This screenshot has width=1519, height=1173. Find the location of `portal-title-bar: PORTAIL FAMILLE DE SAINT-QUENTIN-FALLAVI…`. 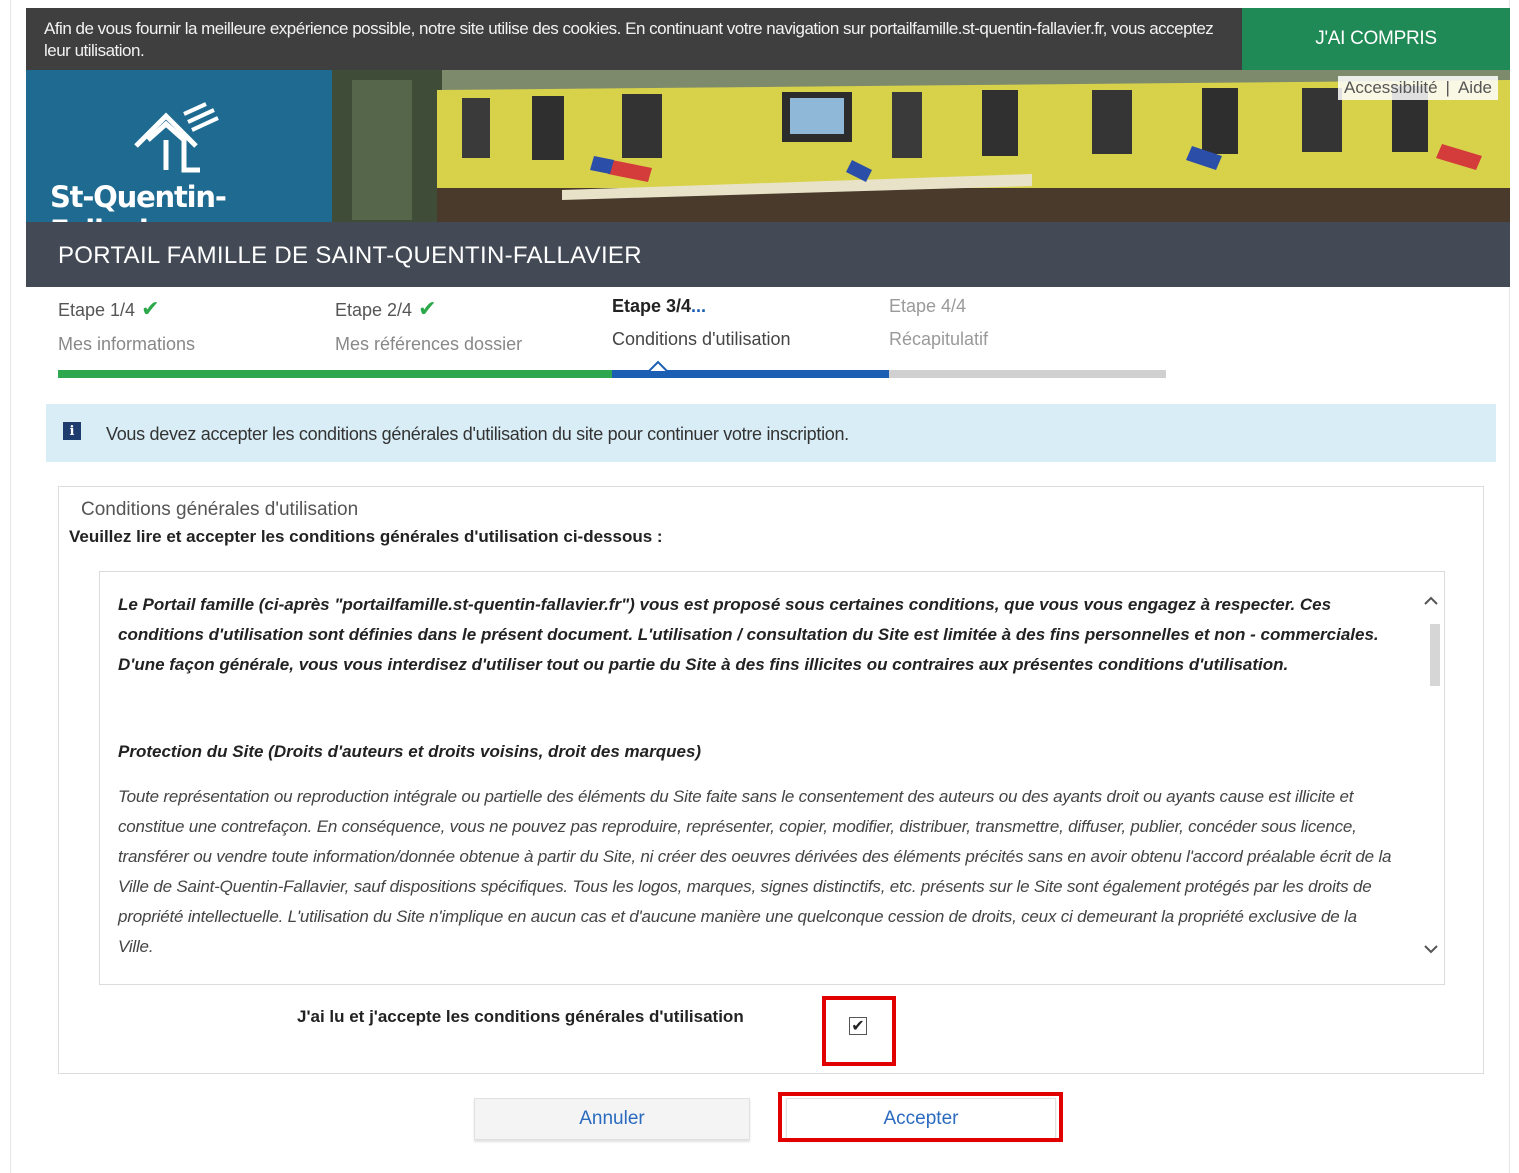

portal-title-bar: PORTAIL FAMILLE DE SAINT-QUENTIN-FALLAVI… is located at coordinates (768, 254).